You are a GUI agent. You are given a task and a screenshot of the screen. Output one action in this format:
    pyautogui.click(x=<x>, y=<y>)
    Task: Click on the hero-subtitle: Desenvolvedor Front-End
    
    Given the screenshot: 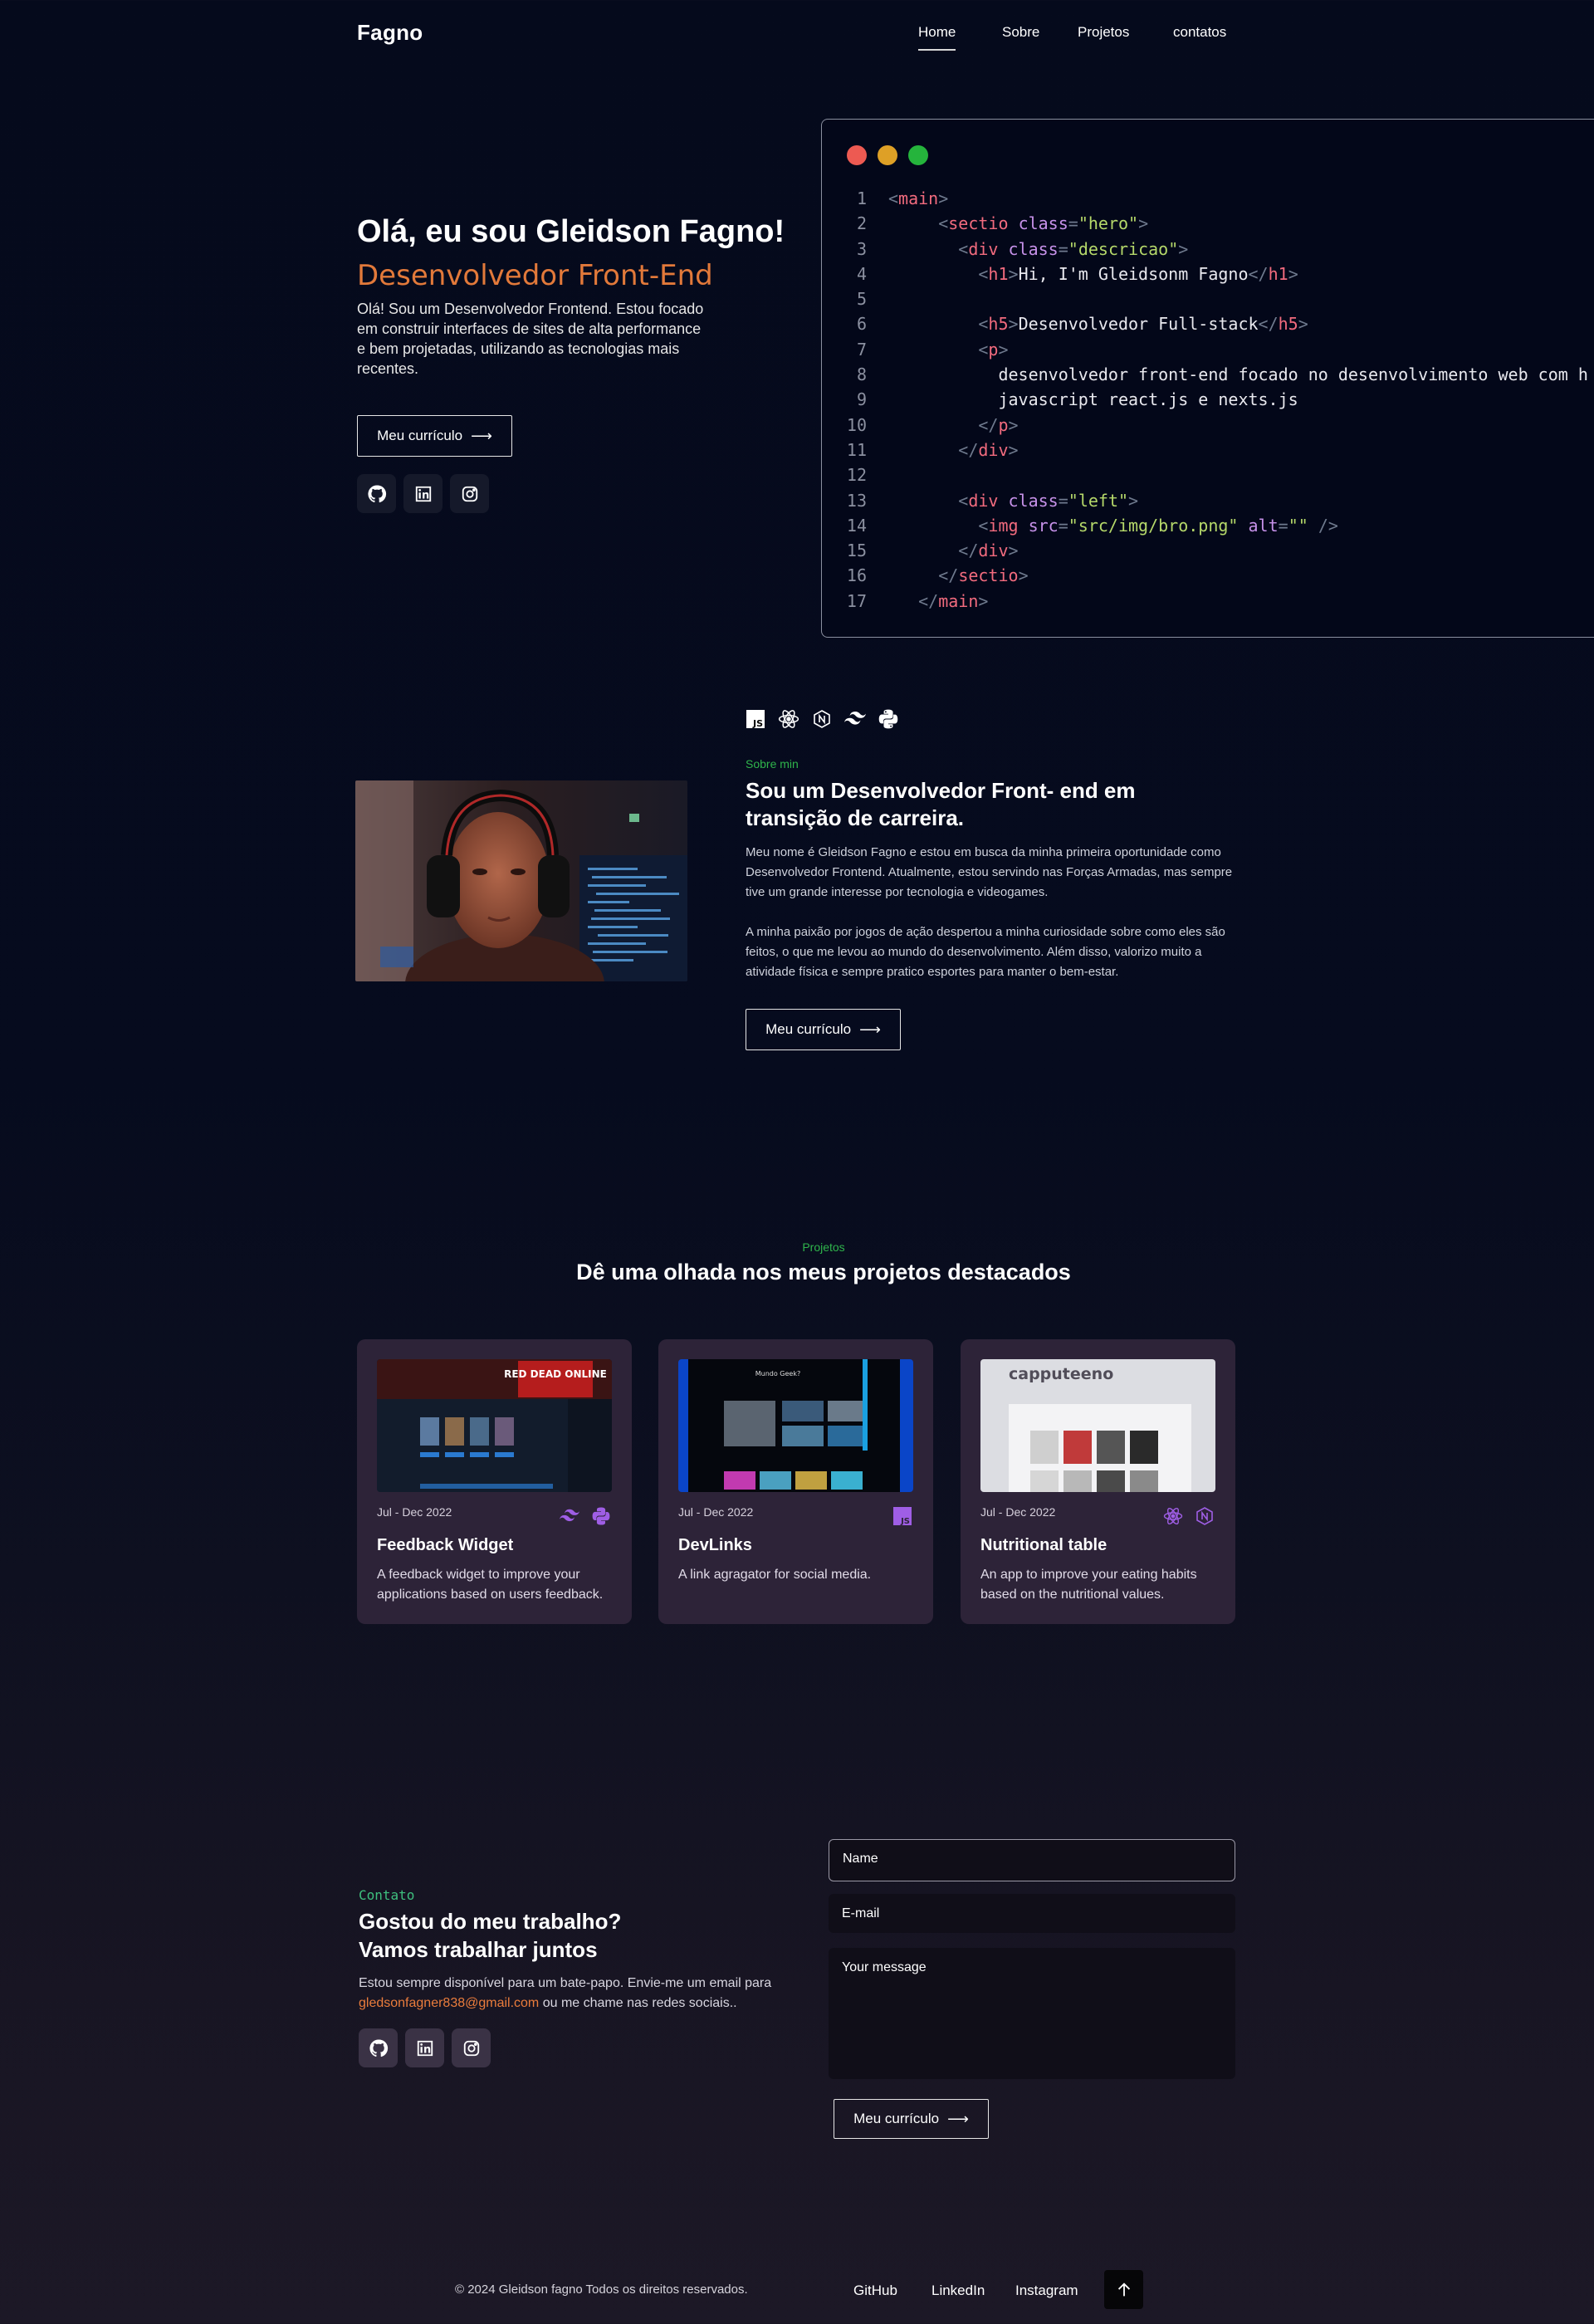 What is the action you would take?
    pyautogui.click(x=535, y=275)
    